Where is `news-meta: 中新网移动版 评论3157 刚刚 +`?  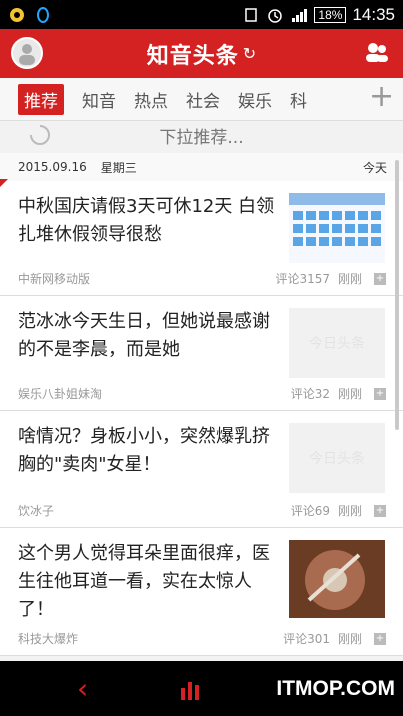 news-meta: 中新网移动版 评论3157 刚刚 + is located at coordinates (202, 278).